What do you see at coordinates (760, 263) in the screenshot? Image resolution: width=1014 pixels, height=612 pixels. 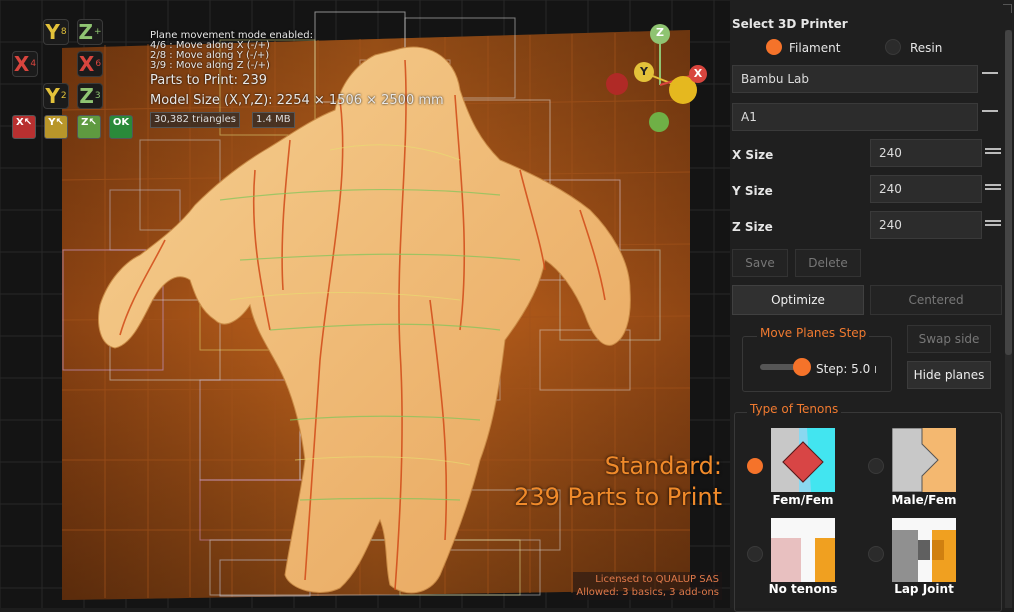 I see `save-button: Save` at bounding box center [760, 263].